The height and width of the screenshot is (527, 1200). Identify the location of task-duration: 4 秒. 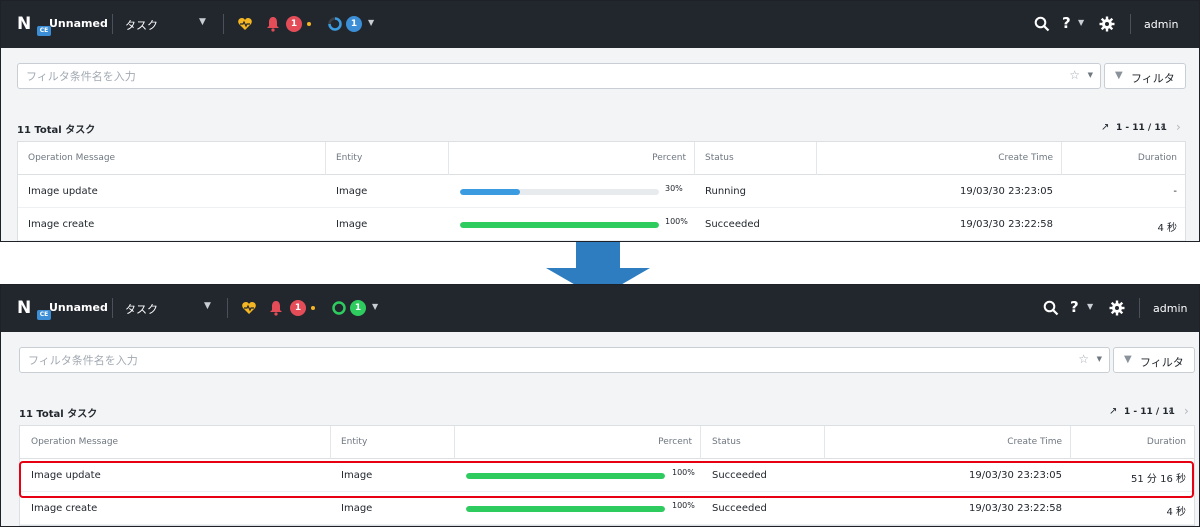
(1176, 512).